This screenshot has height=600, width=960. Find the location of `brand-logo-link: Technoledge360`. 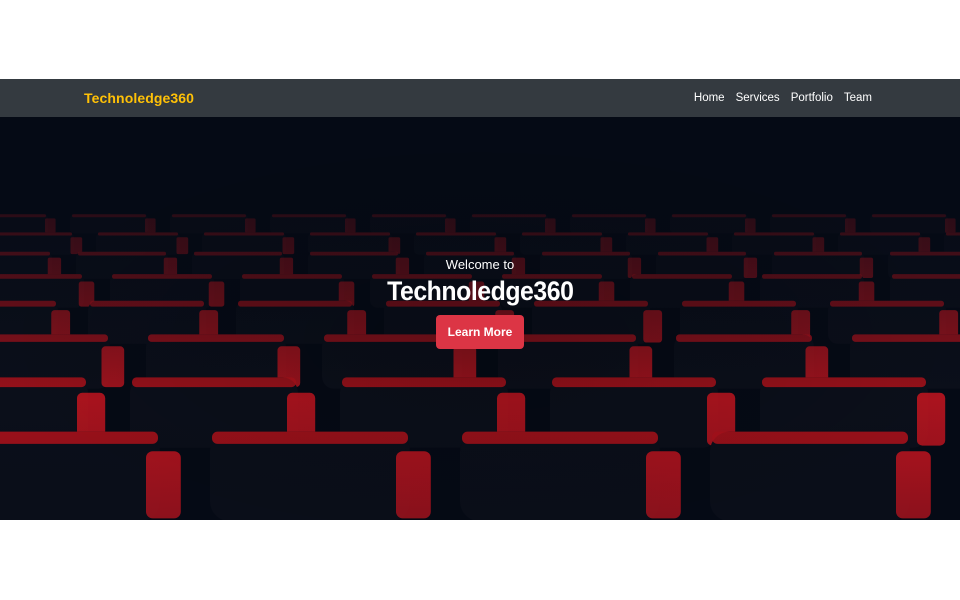

brand-logo-link: Technoledge360 is located at coordinates (139, 98).